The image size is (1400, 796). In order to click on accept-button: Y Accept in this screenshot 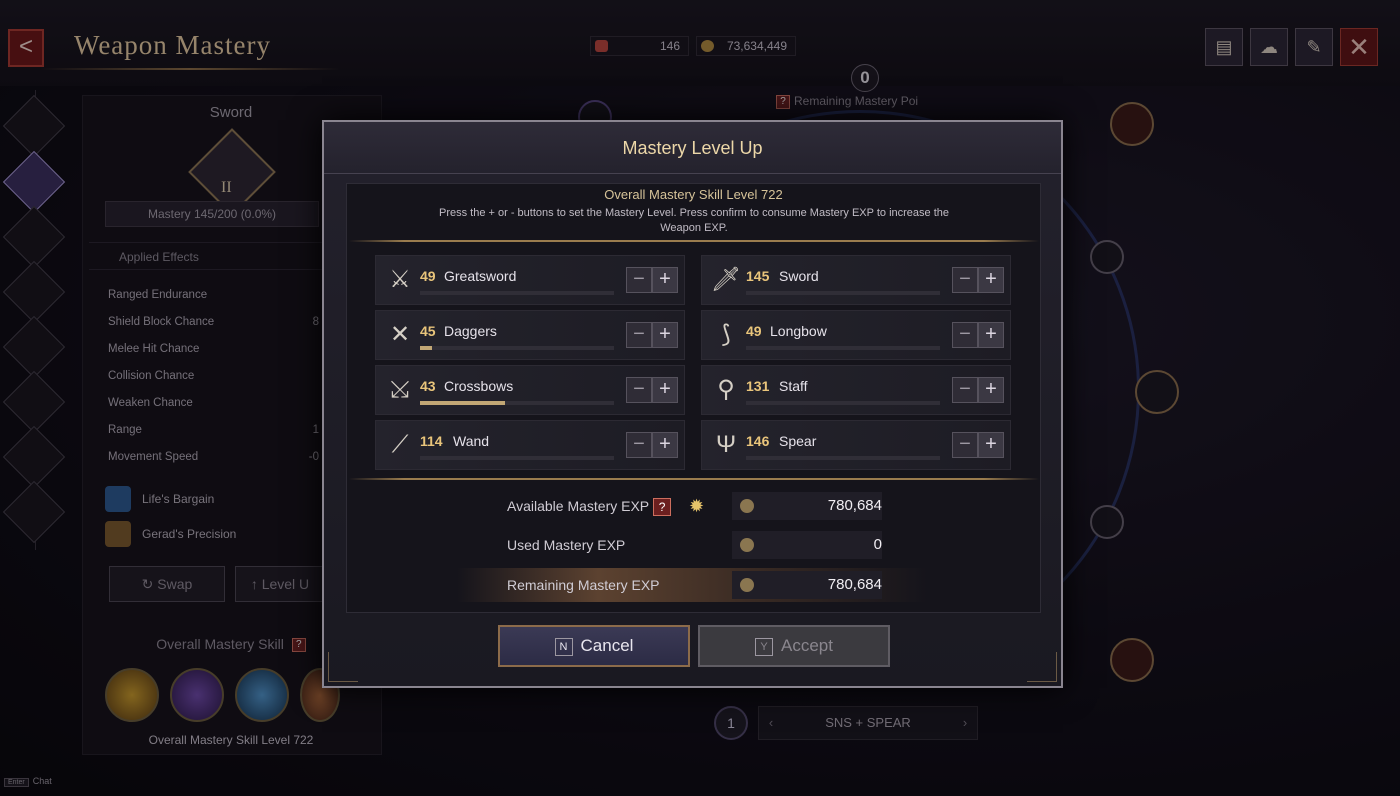, I will do `click(794, 646)`.